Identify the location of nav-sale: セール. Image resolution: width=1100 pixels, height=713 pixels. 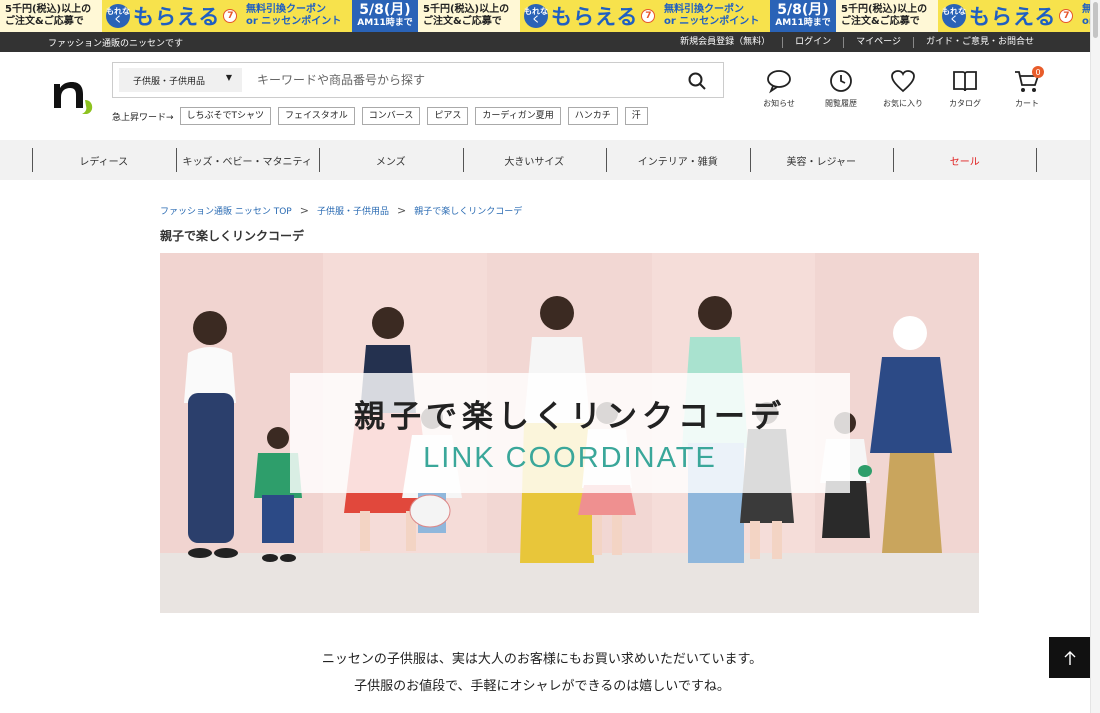
(965, 160).